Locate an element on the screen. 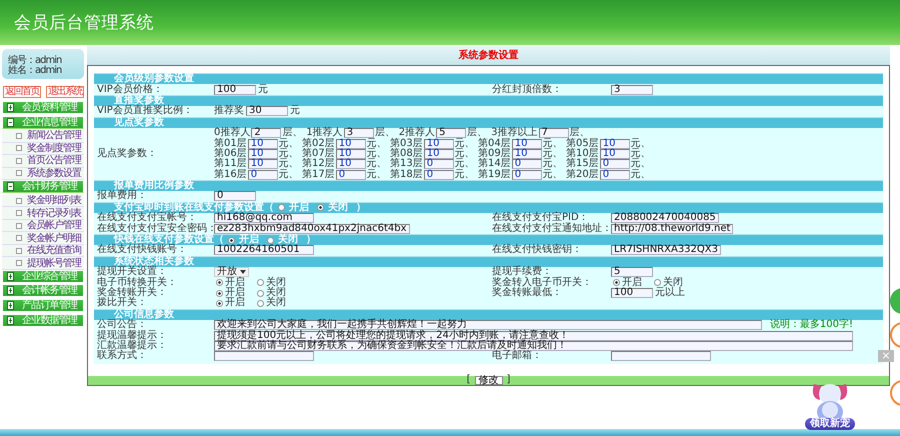 The width and height of the screenshot is (900, 436). field-label: 在线支付支付宝通知地址： is located at coordinates (551, 229).